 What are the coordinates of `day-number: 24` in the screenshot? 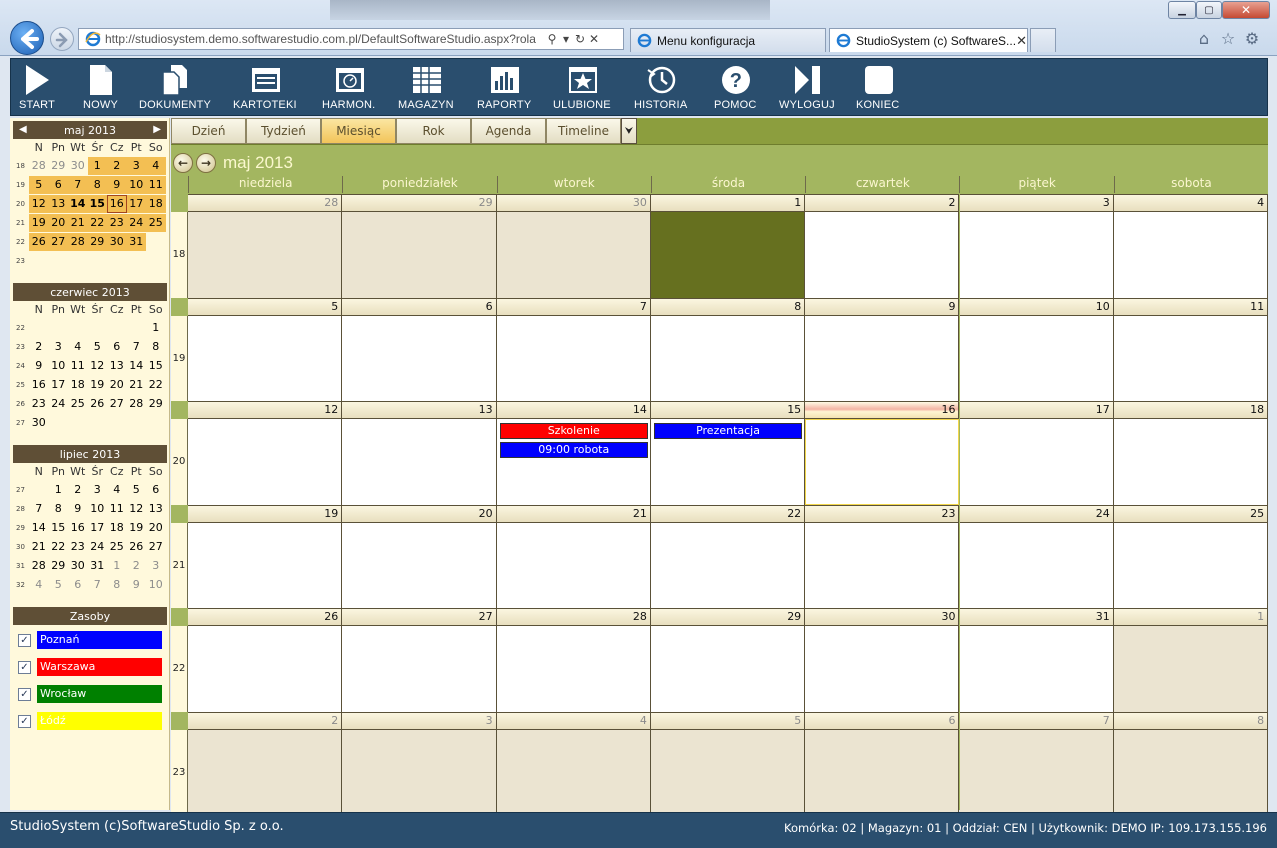 It's located at (1036, 513).